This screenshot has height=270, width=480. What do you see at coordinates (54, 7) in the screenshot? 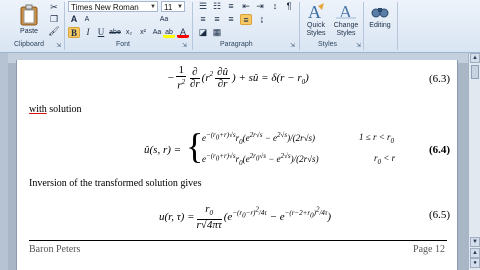
I see `cut-icon: ✂` at bounding box center [54, 7].